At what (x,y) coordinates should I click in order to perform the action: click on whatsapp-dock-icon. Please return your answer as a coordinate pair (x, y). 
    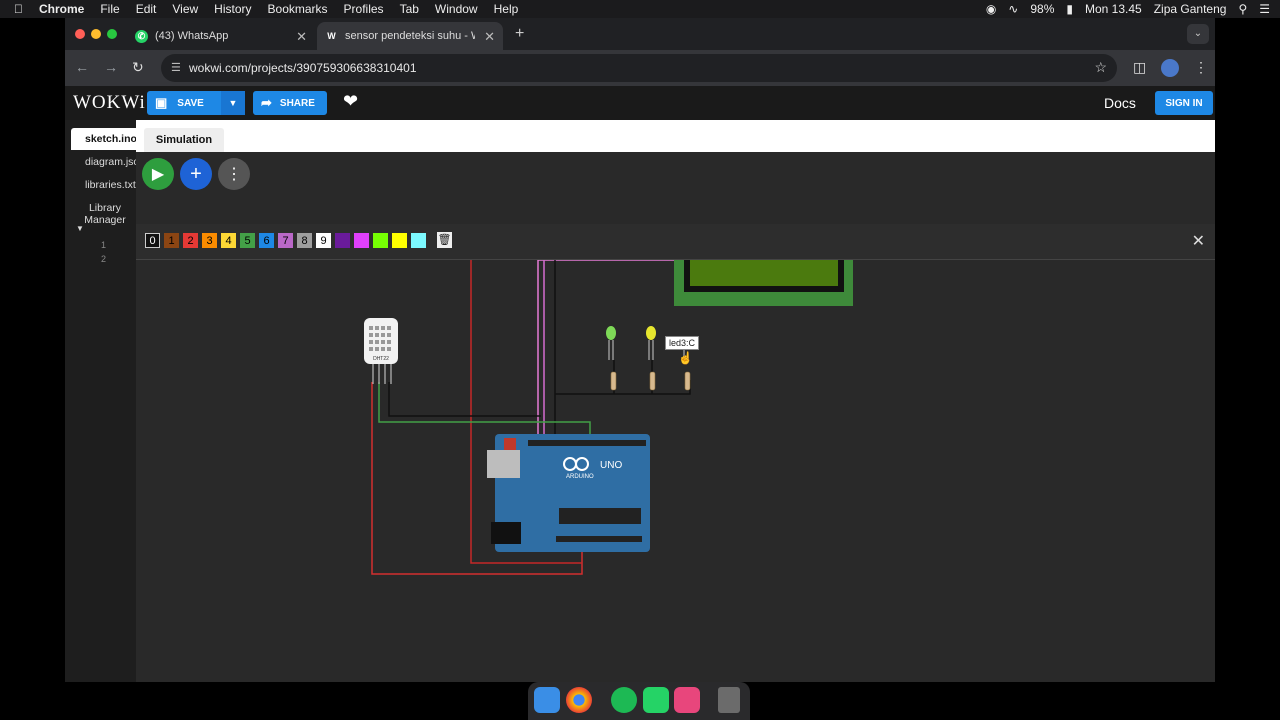
    Looking at the image, I should click on (656, 700).